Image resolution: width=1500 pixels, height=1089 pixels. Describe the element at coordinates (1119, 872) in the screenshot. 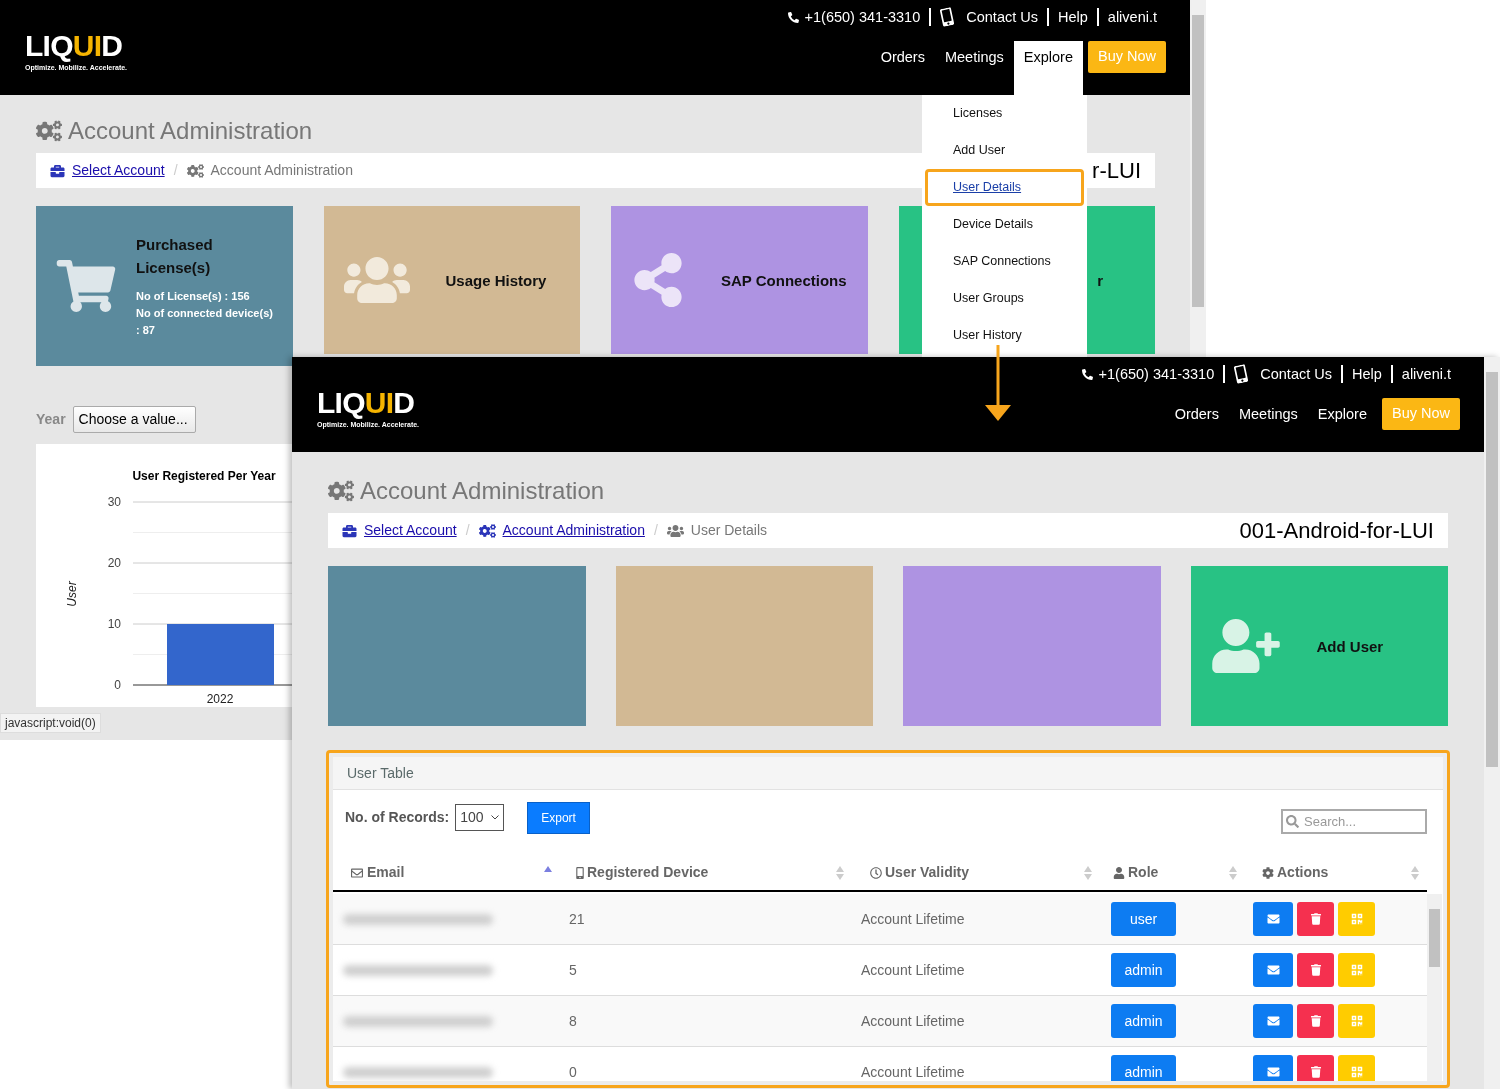

I see `user-icon` at that location.